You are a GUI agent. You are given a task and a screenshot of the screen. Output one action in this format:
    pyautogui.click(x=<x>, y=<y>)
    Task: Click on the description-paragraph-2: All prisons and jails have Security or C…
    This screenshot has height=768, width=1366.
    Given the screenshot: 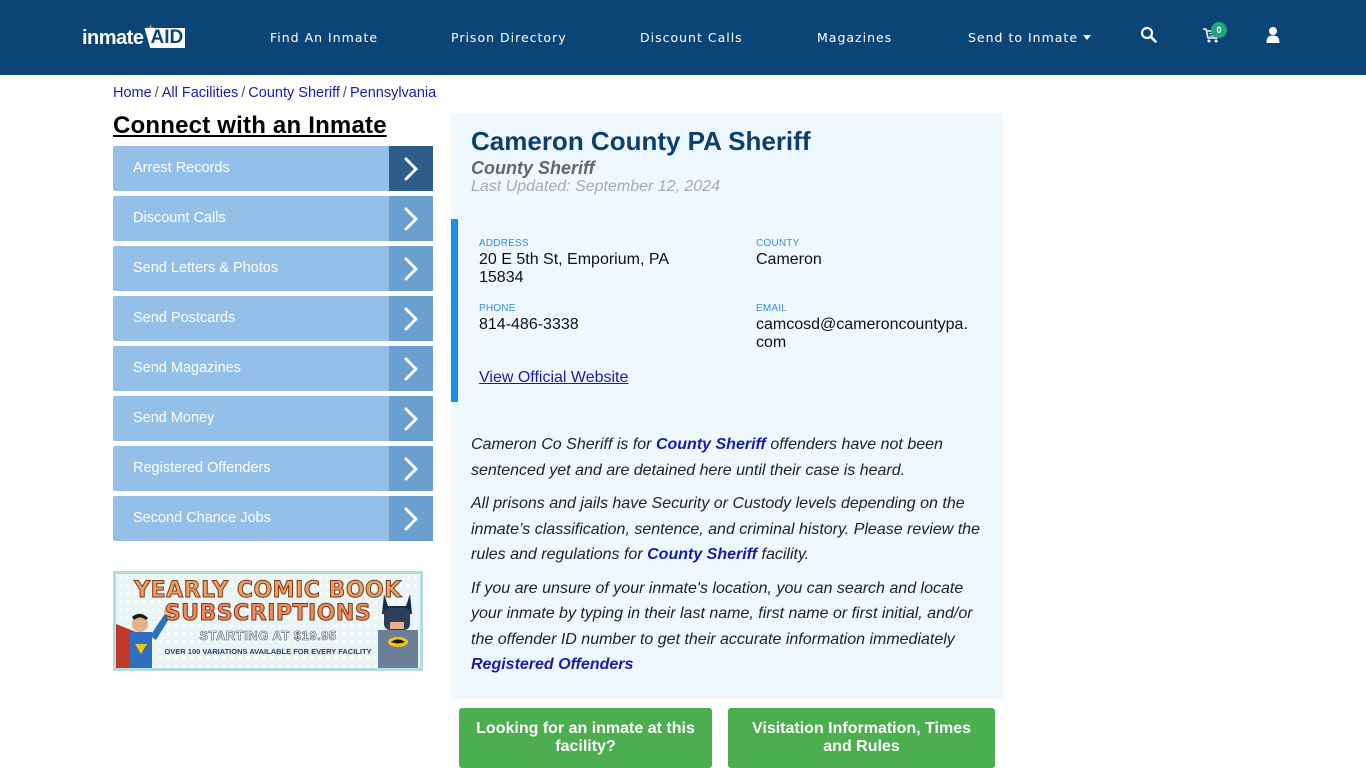 What is the action you would take?
    pyautogui.click(x=728, y=529)
    